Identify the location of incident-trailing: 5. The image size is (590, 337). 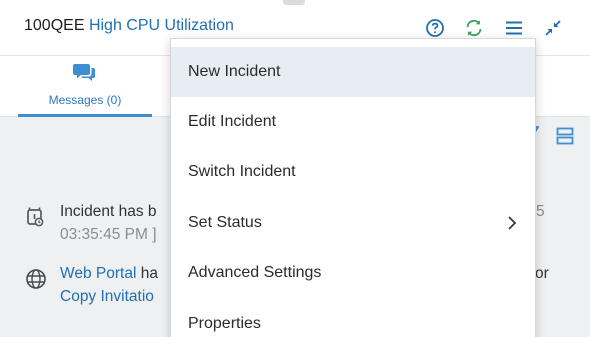
(540, 212).